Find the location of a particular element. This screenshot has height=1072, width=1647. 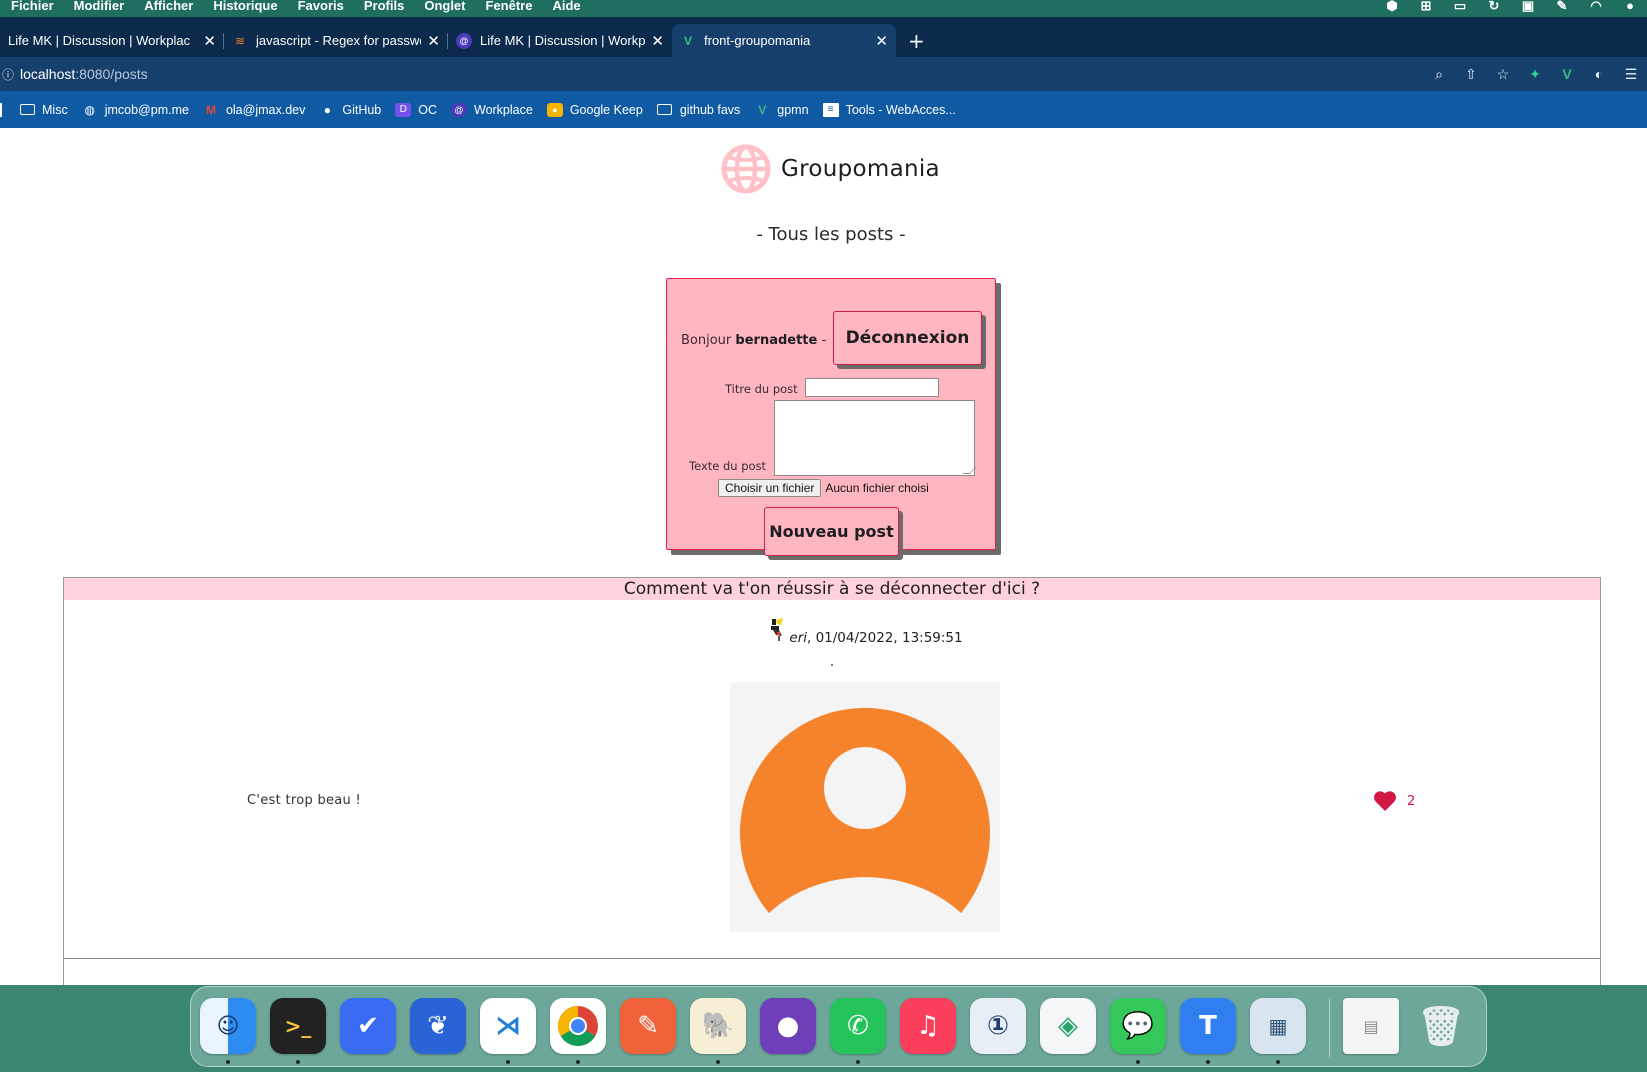

bookmark-gmail: M ola@jmax.dev is located at coordinates (254, 110).